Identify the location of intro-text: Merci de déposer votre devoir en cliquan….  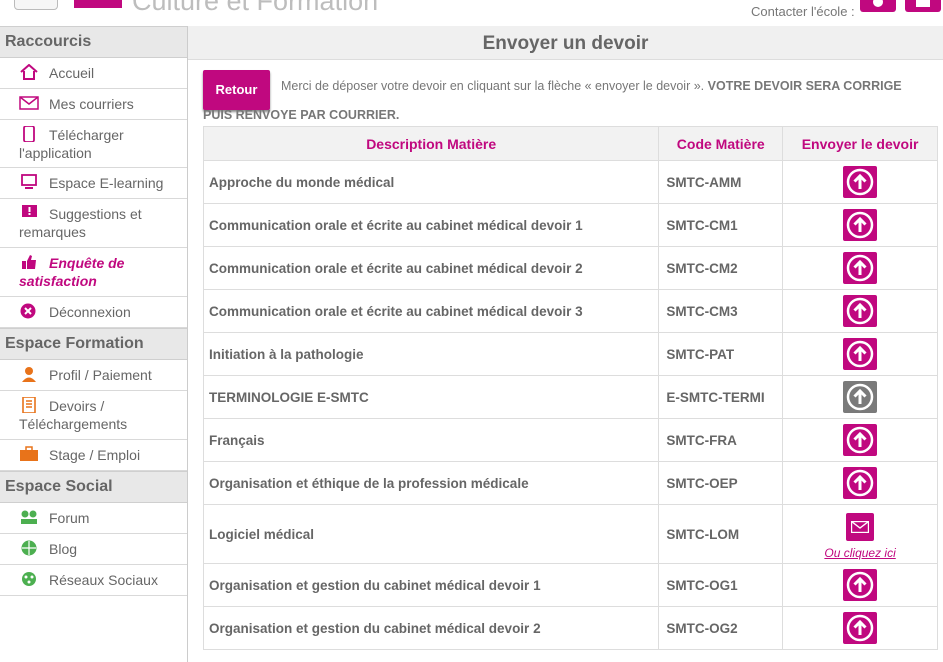
(603, 86).